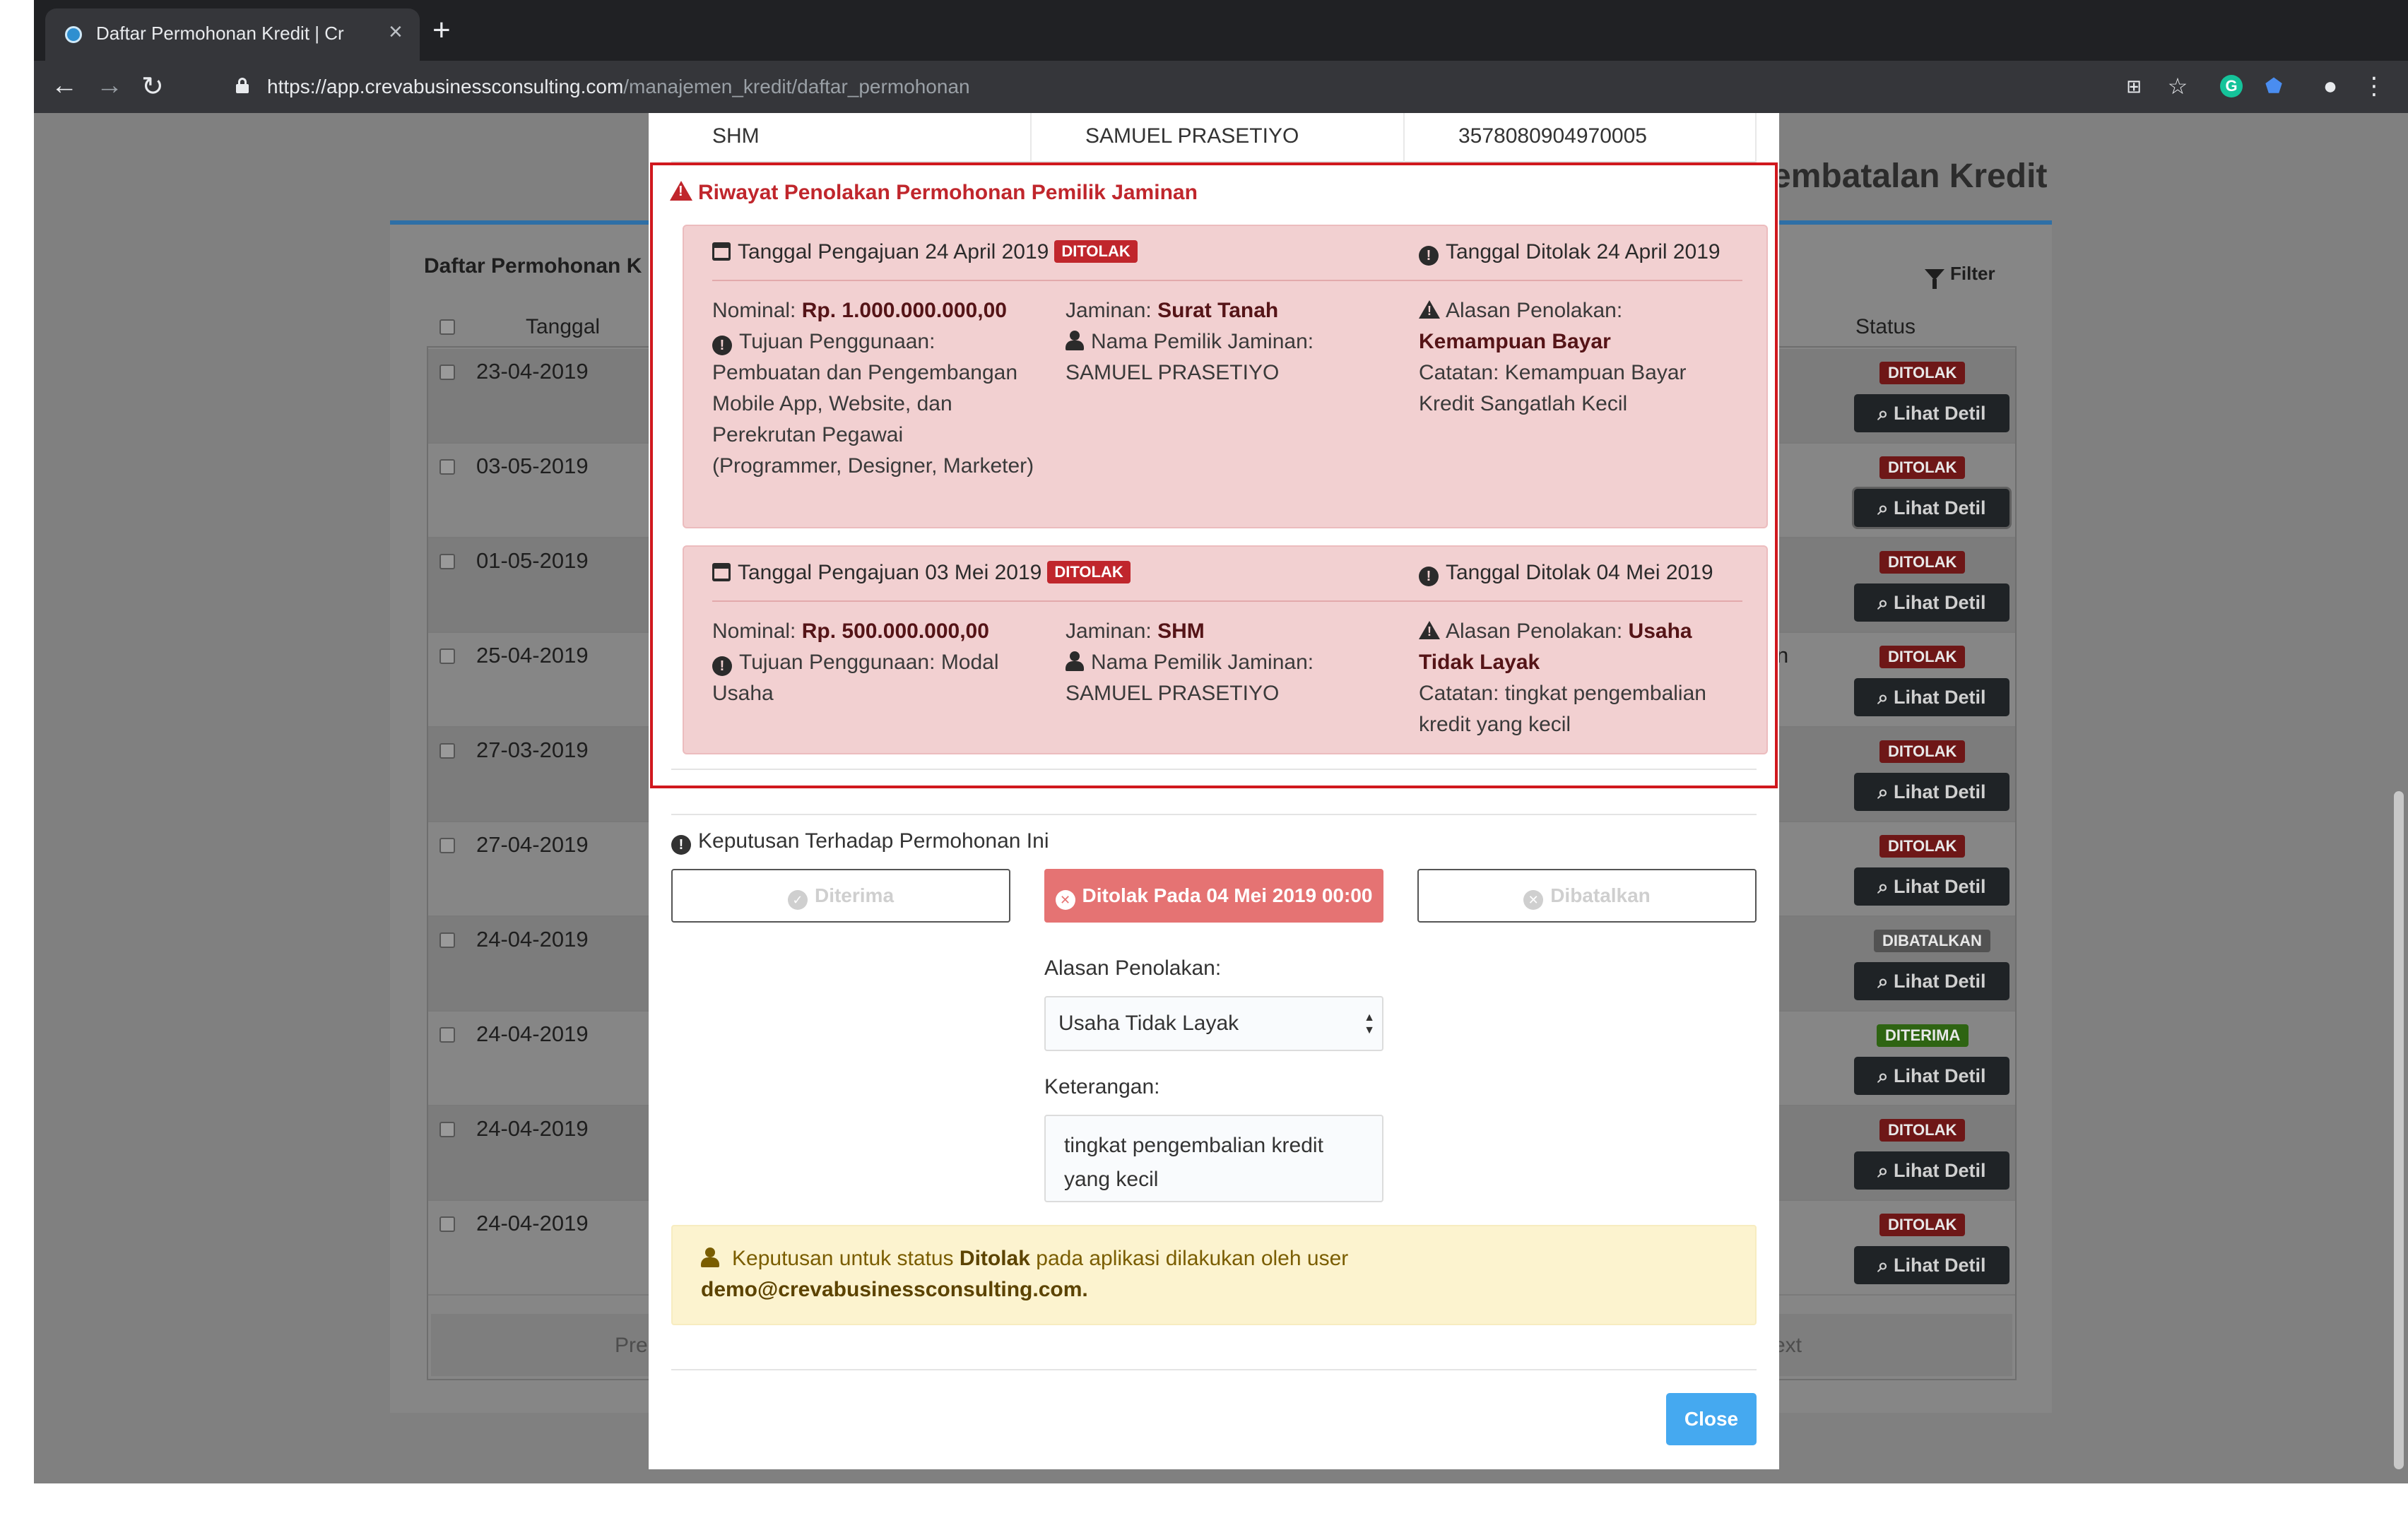 Image resolution: width=2408 pixels, height=1523 pixels. What do you see at coordinates (64, 86) in the screenshot?
I see `back-icon: ←` at bounding box center [64, 86].